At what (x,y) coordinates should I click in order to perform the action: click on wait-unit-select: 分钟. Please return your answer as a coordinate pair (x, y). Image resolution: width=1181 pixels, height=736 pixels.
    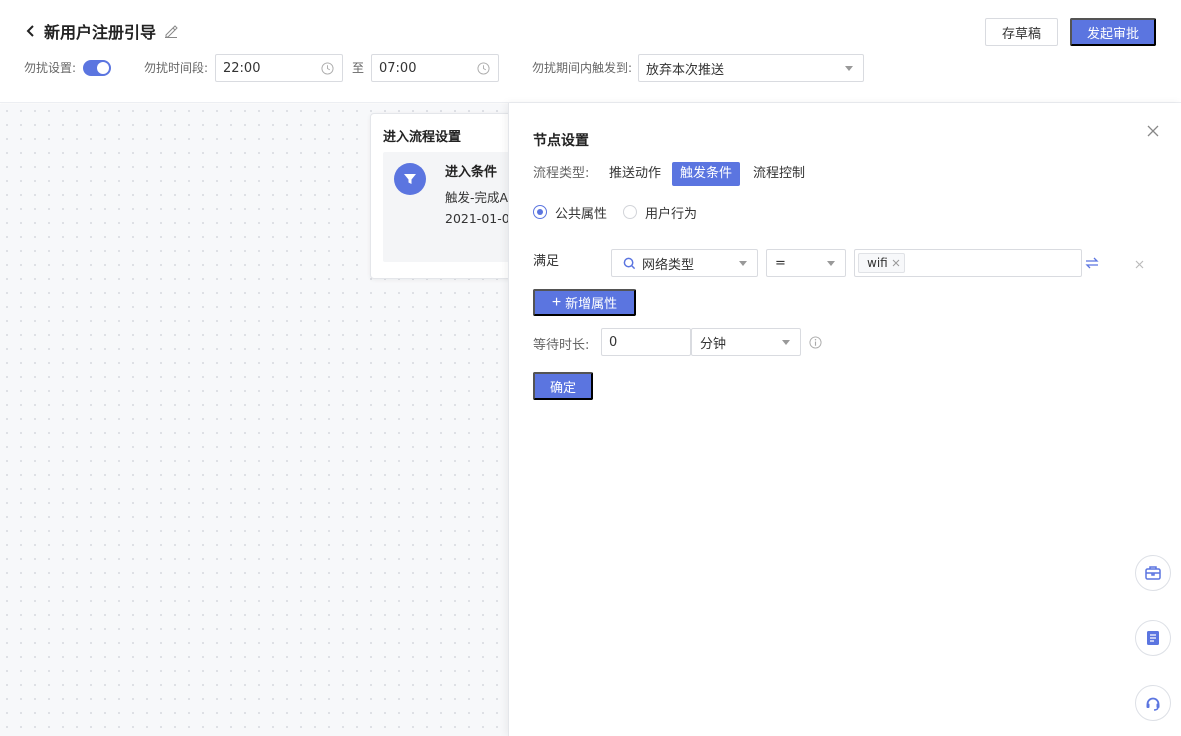
    Looking at the image, I should click on (746, 342).